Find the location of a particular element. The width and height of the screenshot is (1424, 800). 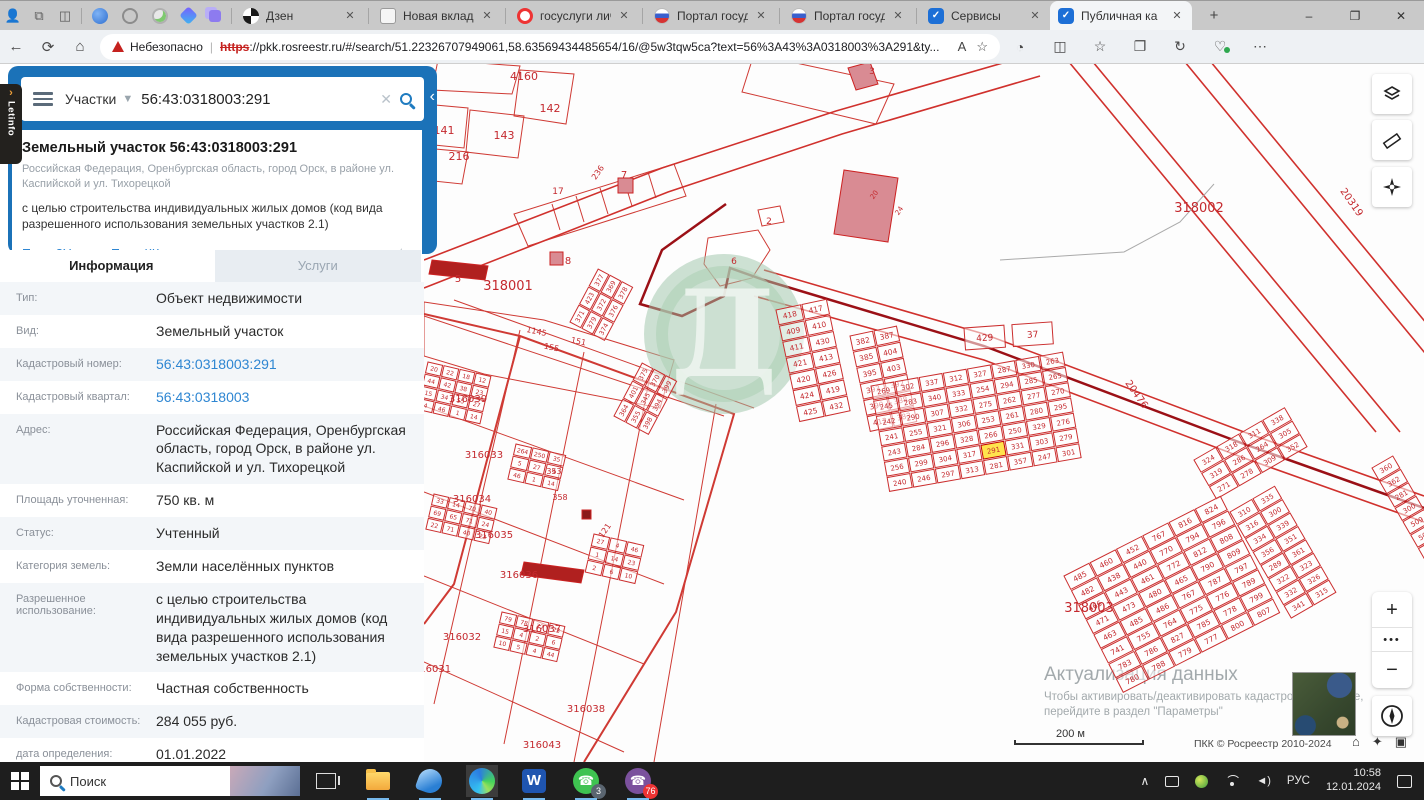

antivirus-icon is located at coordinates (1202, 781).